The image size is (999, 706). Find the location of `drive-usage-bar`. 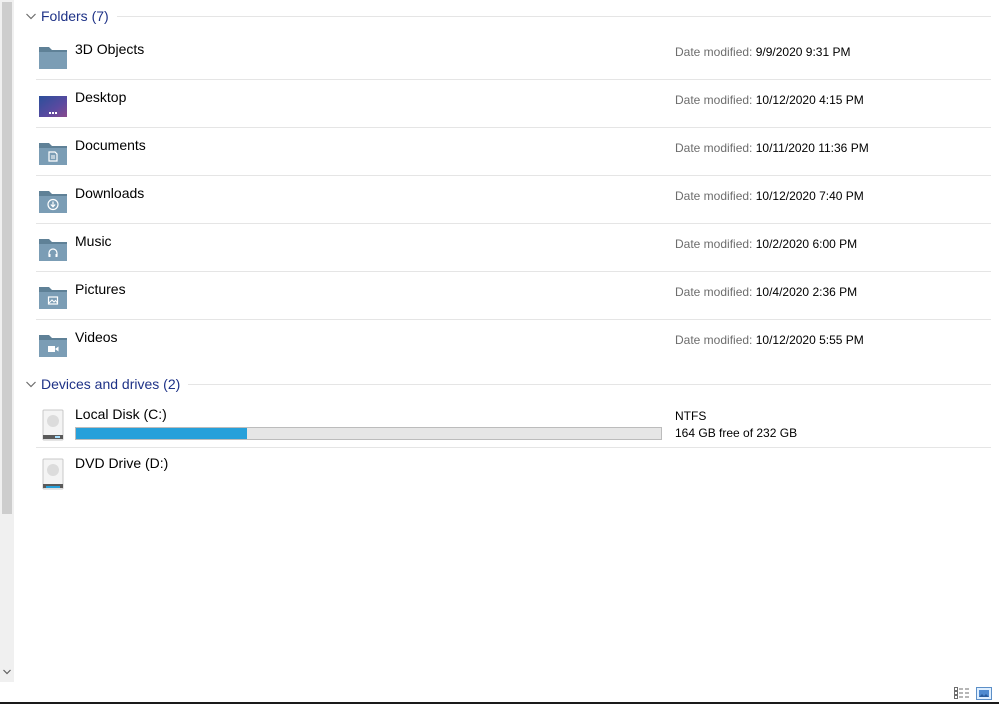

drive-usage-bar is located at coordinates (368, 433).